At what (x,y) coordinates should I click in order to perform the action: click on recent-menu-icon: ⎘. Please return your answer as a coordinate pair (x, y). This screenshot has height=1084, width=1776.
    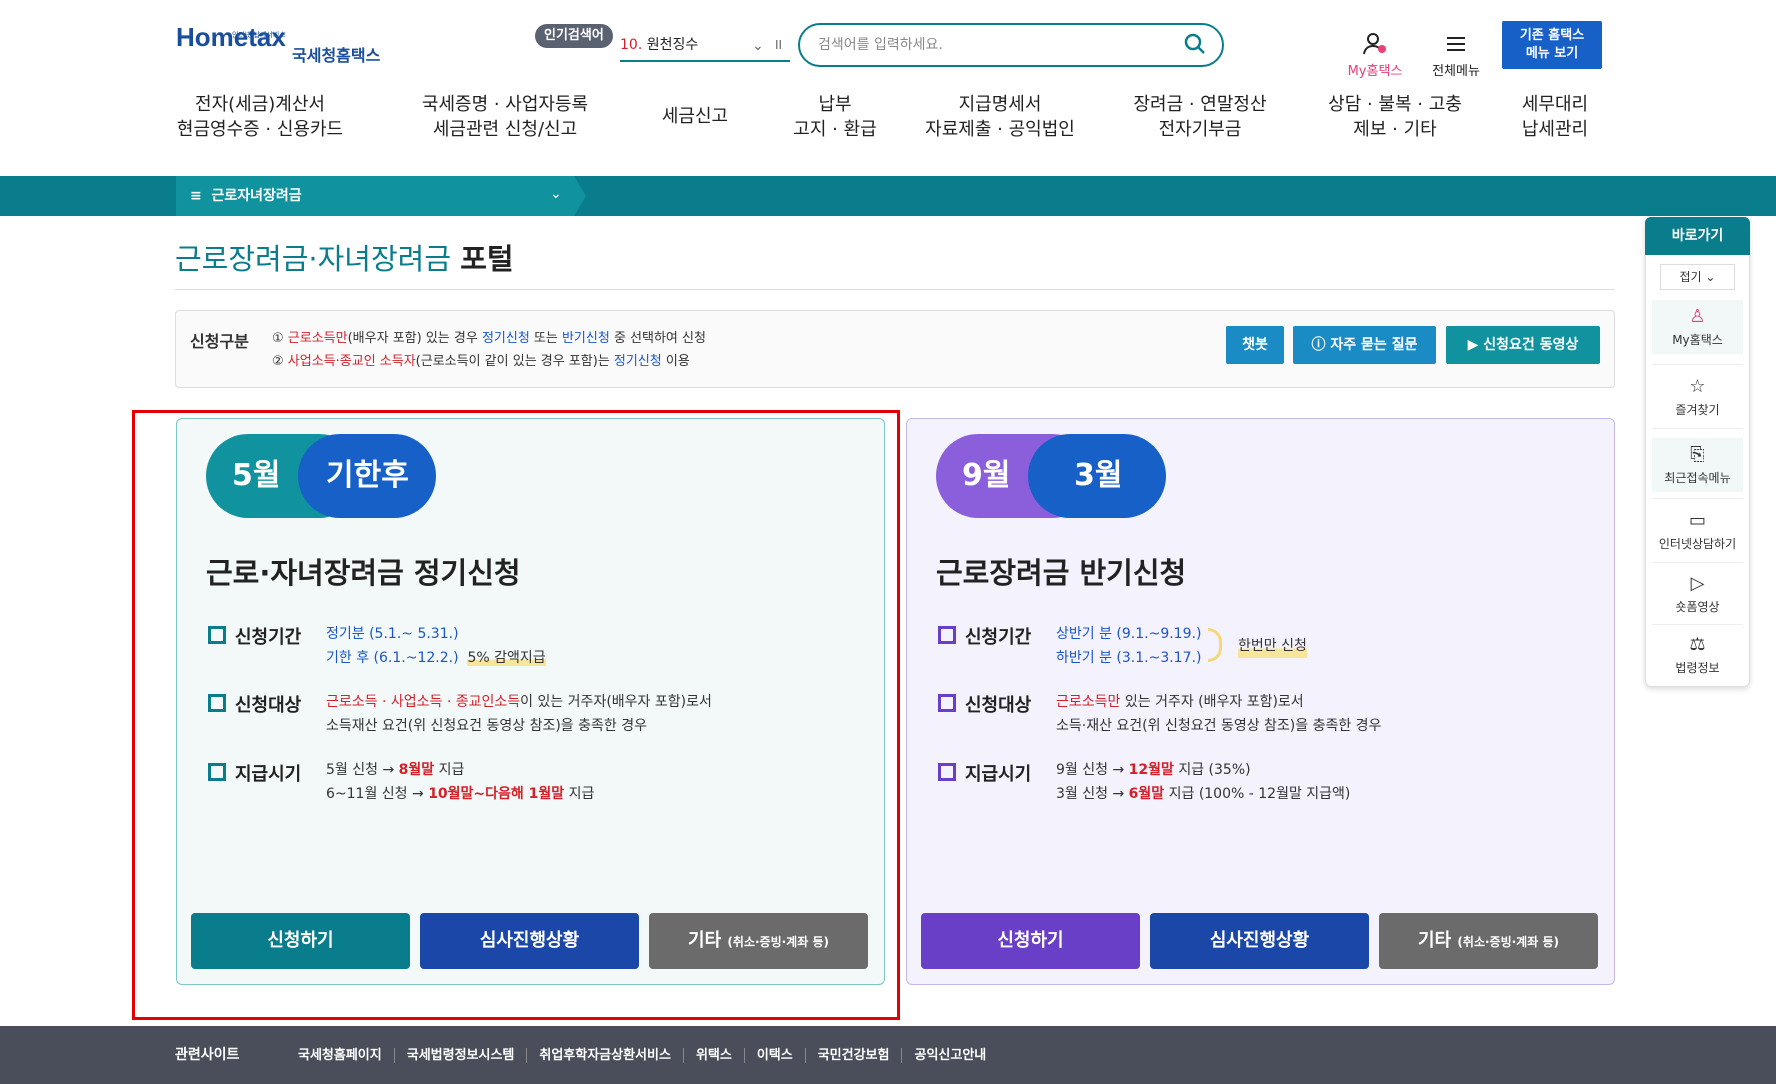
    Looking at the image, I should click on (1697, 454).